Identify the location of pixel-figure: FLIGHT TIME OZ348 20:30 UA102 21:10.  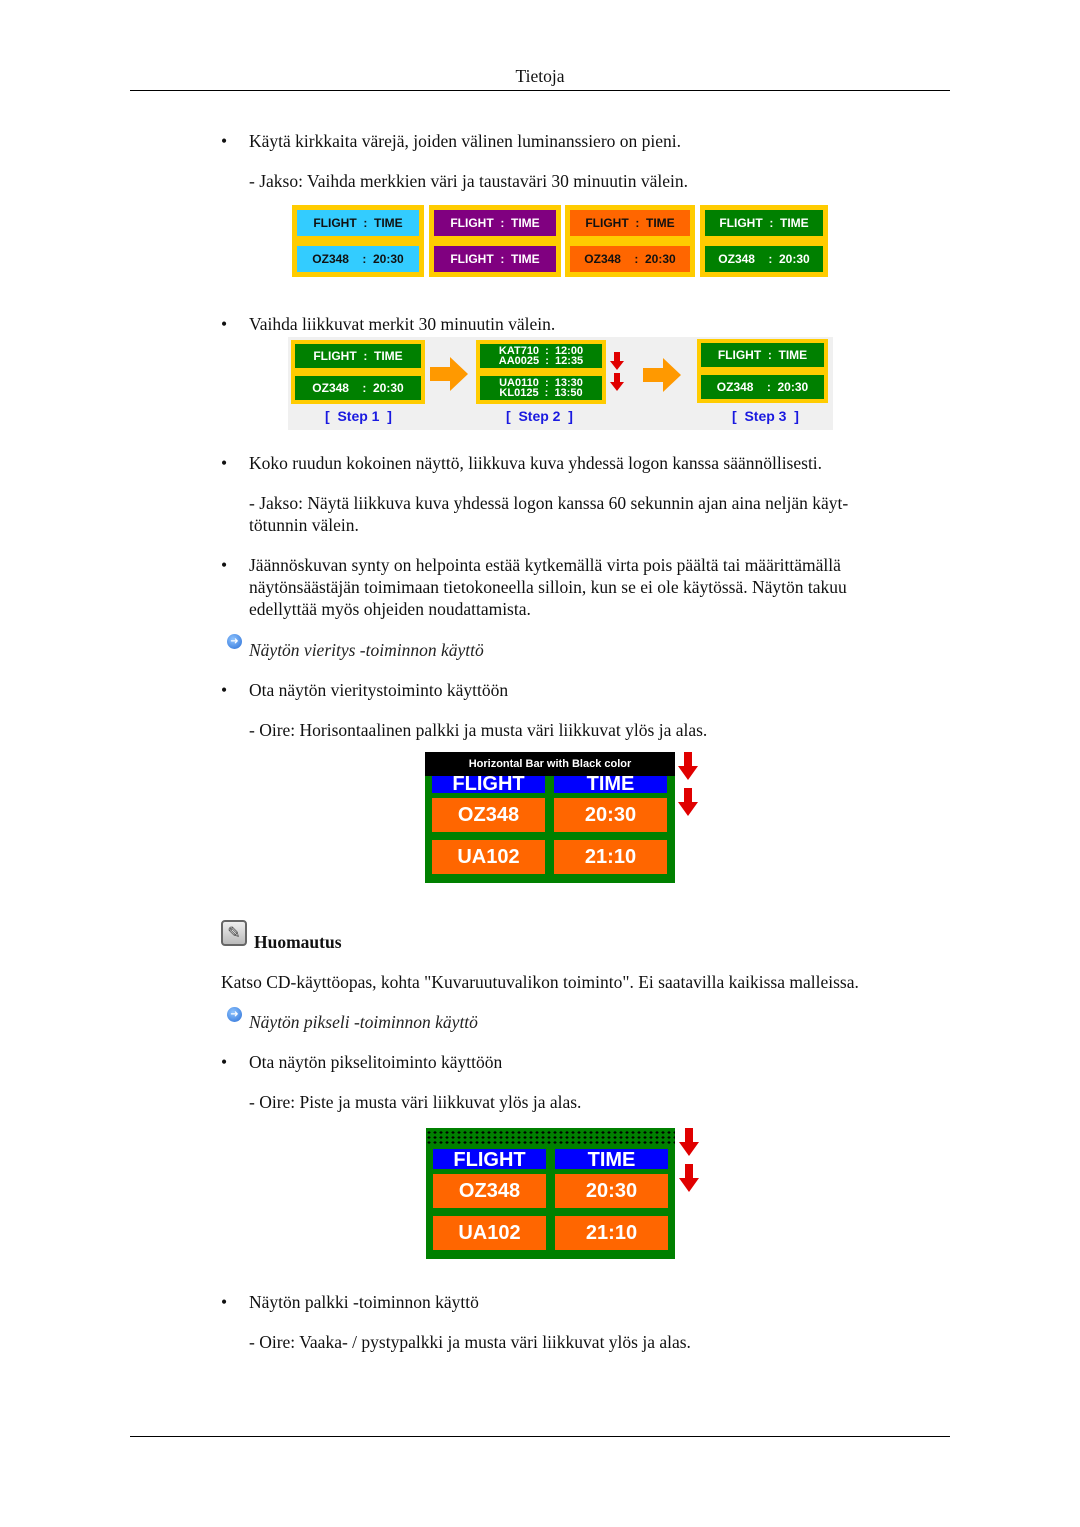
(562, 1193).